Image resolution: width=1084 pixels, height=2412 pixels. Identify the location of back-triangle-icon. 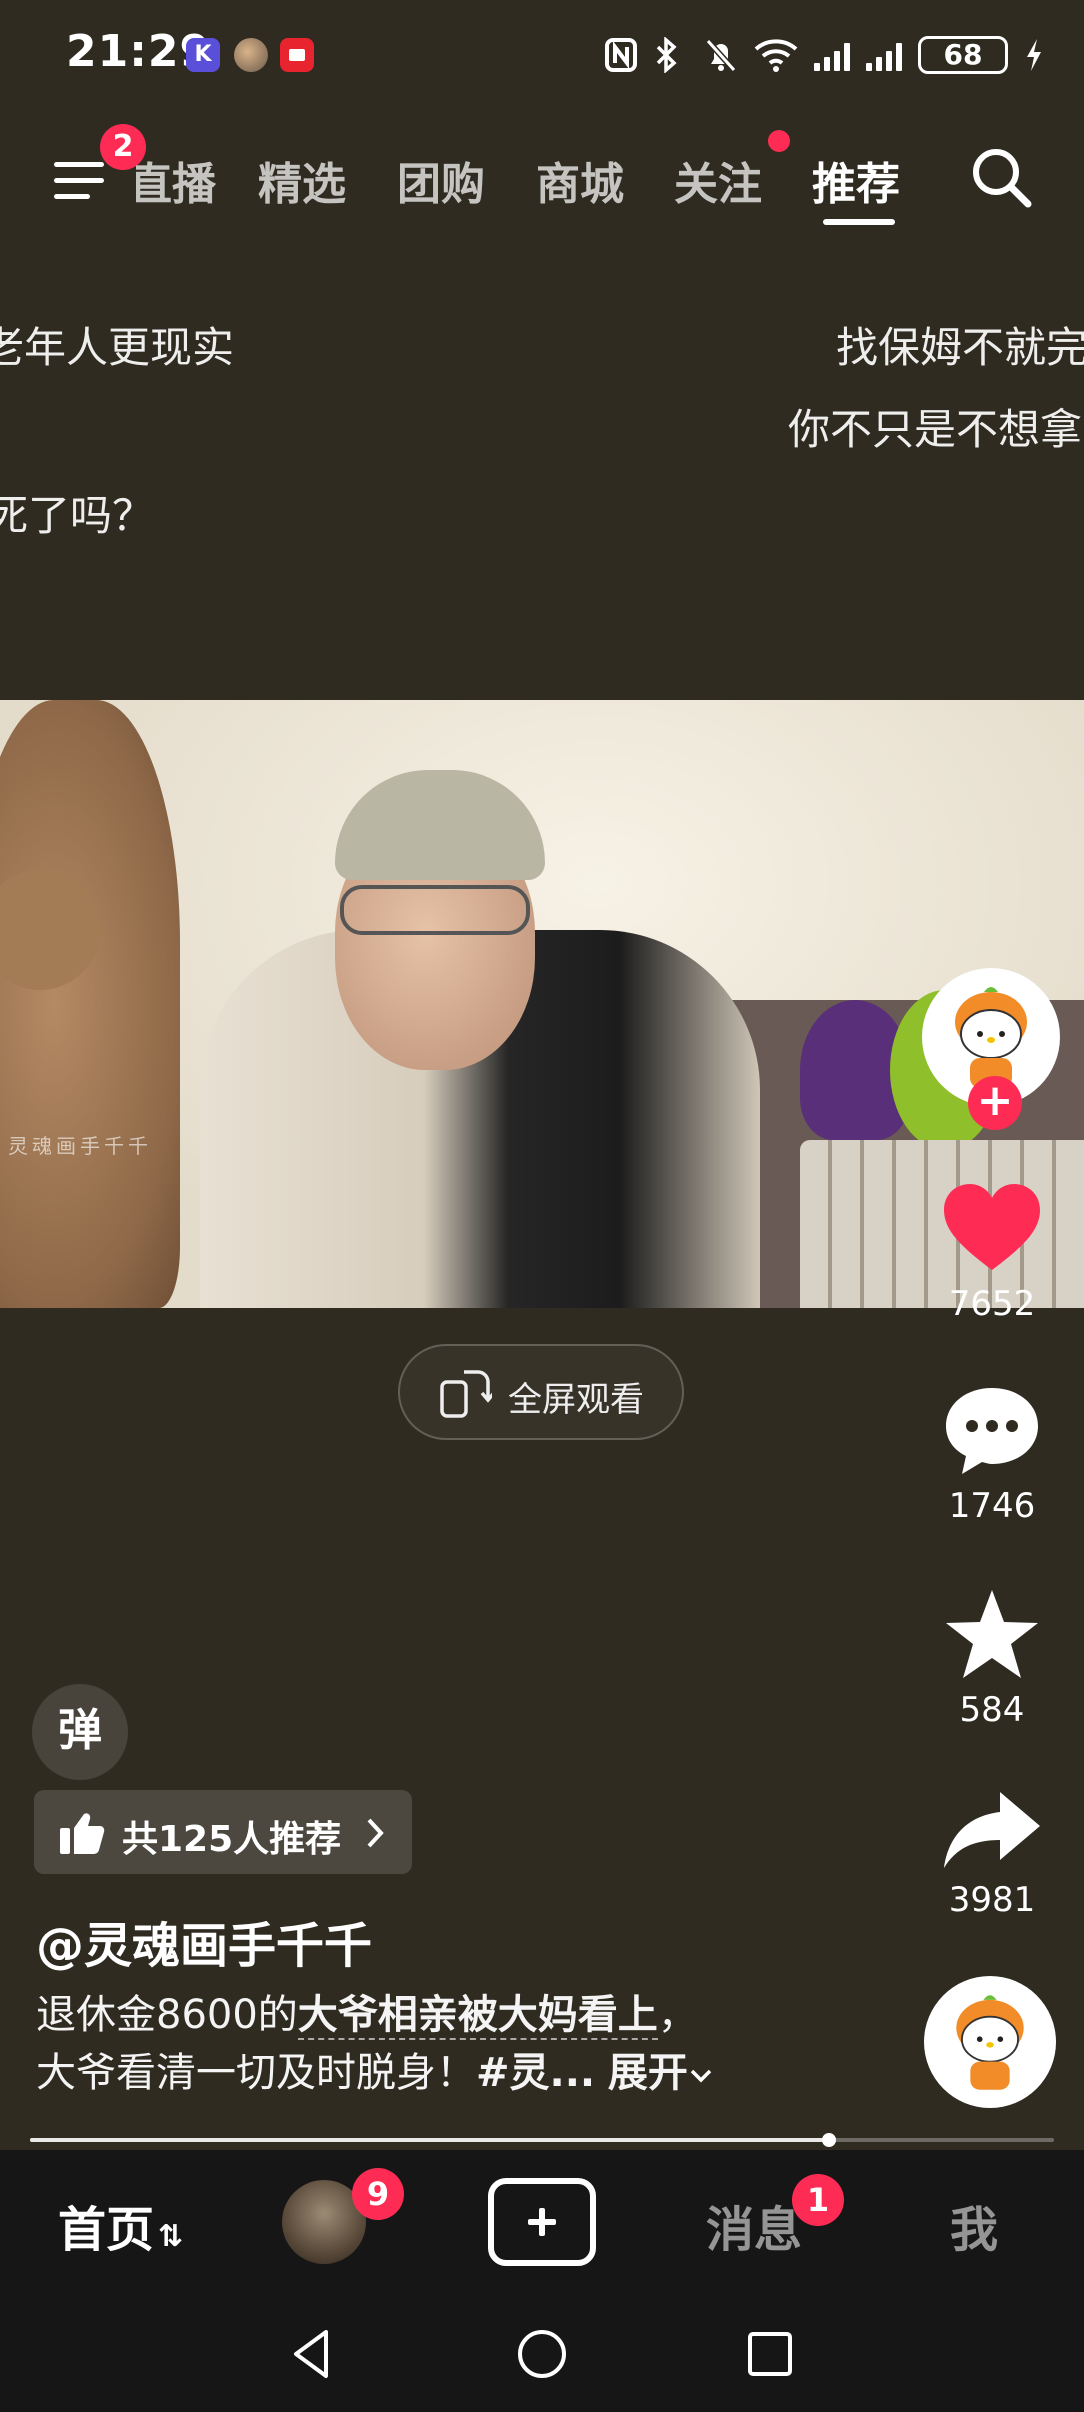
(311, 2354).